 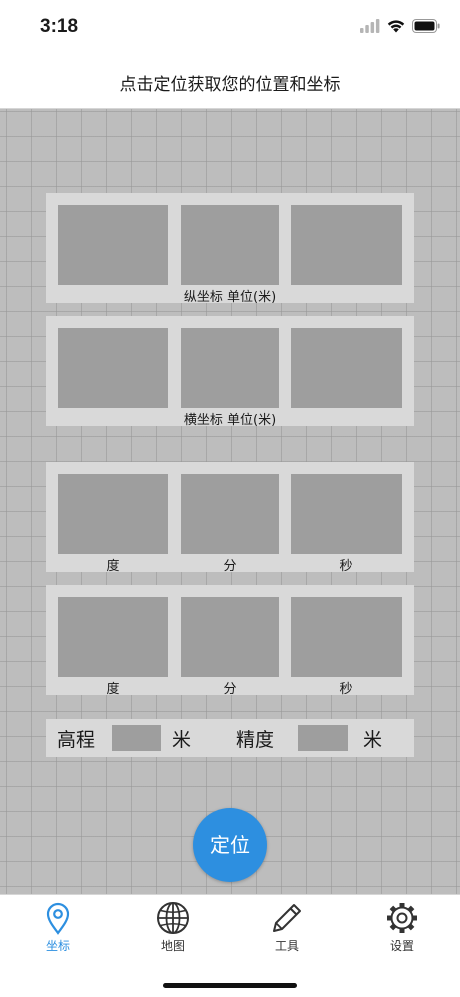 What do you see at coordinates (346, 566) in the screenshot?
I see `latitude-seconds-label: 秒` at bounding box center [346, 566].